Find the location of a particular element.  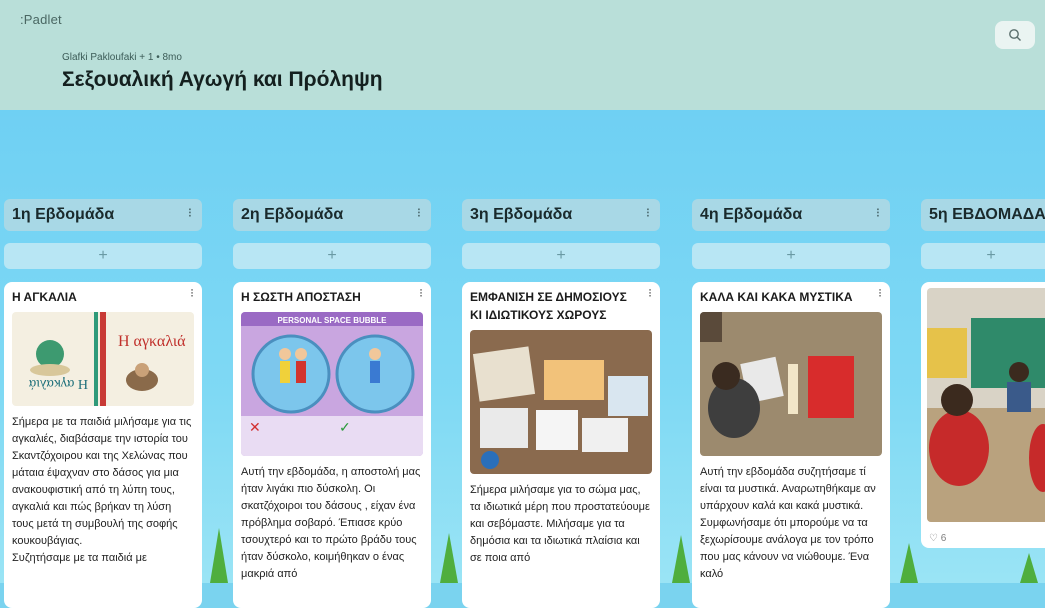

book-cover-image: Η αγκαλιά Η αγκαλιά is located at coordinates (103, 359).